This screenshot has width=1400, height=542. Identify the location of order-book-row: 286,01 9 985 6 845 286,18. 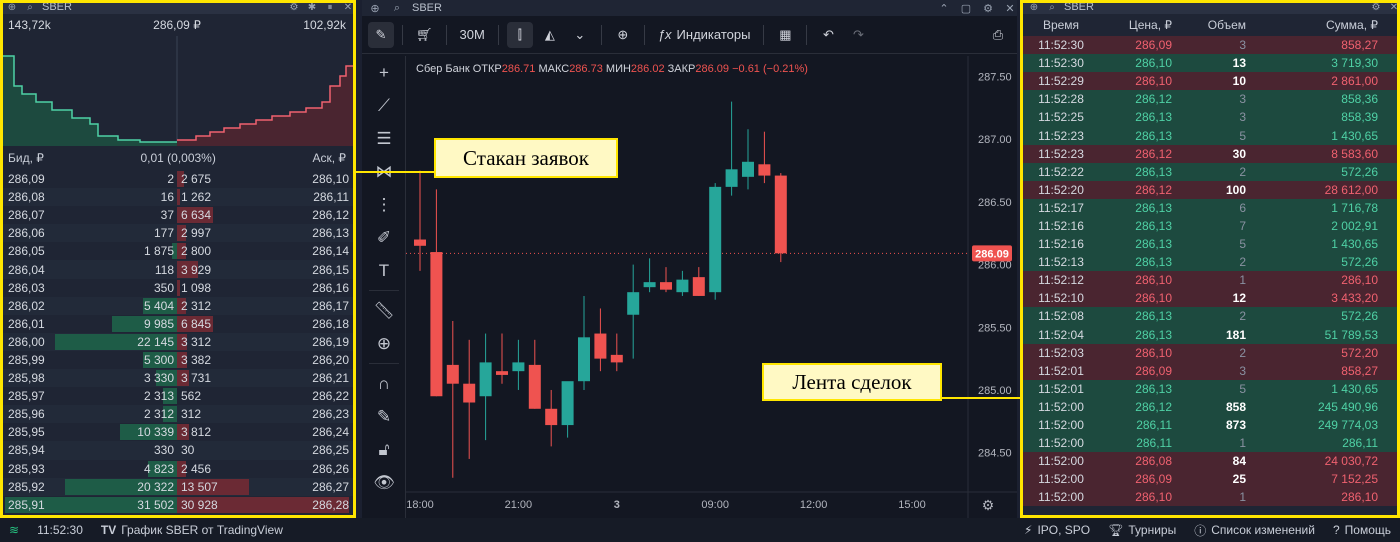
(177, 324).